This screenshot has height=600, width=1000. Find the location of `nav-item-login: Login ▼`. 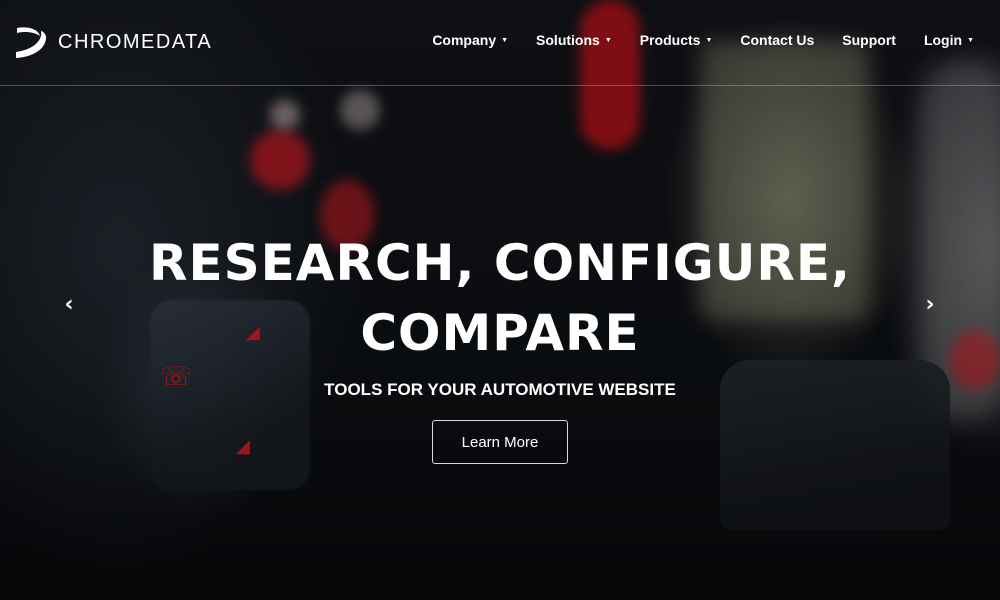

nav-item-login: Login ▼ is located at coordinates (949, 40).